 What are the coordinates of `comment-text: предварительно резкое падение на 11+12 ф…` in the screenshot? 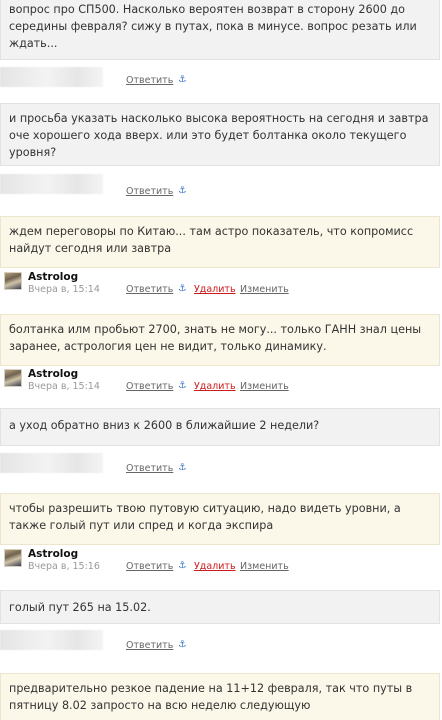 It's located at (211, 697).